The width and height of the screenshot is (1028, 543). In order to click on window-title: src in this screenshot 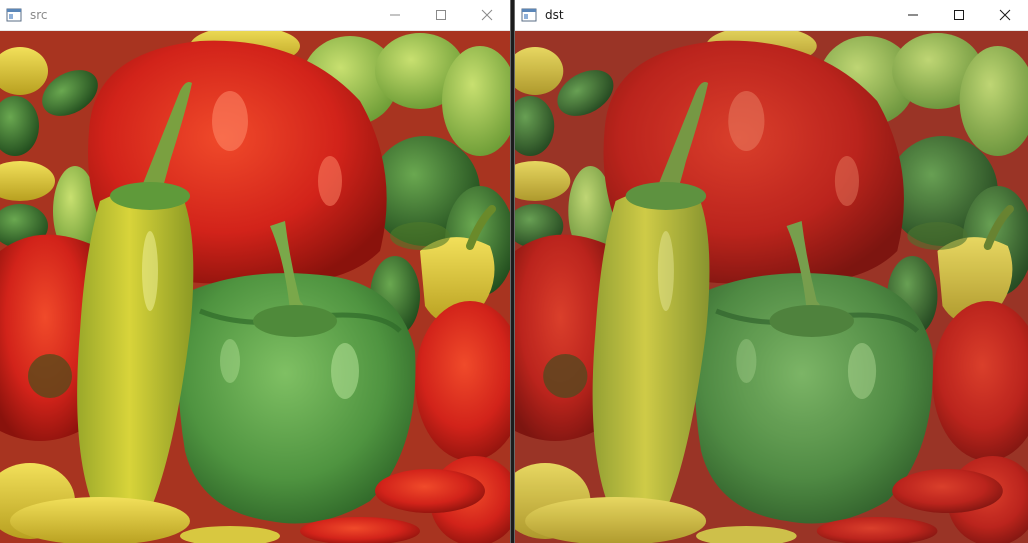, I will do `click(39, 15)`.